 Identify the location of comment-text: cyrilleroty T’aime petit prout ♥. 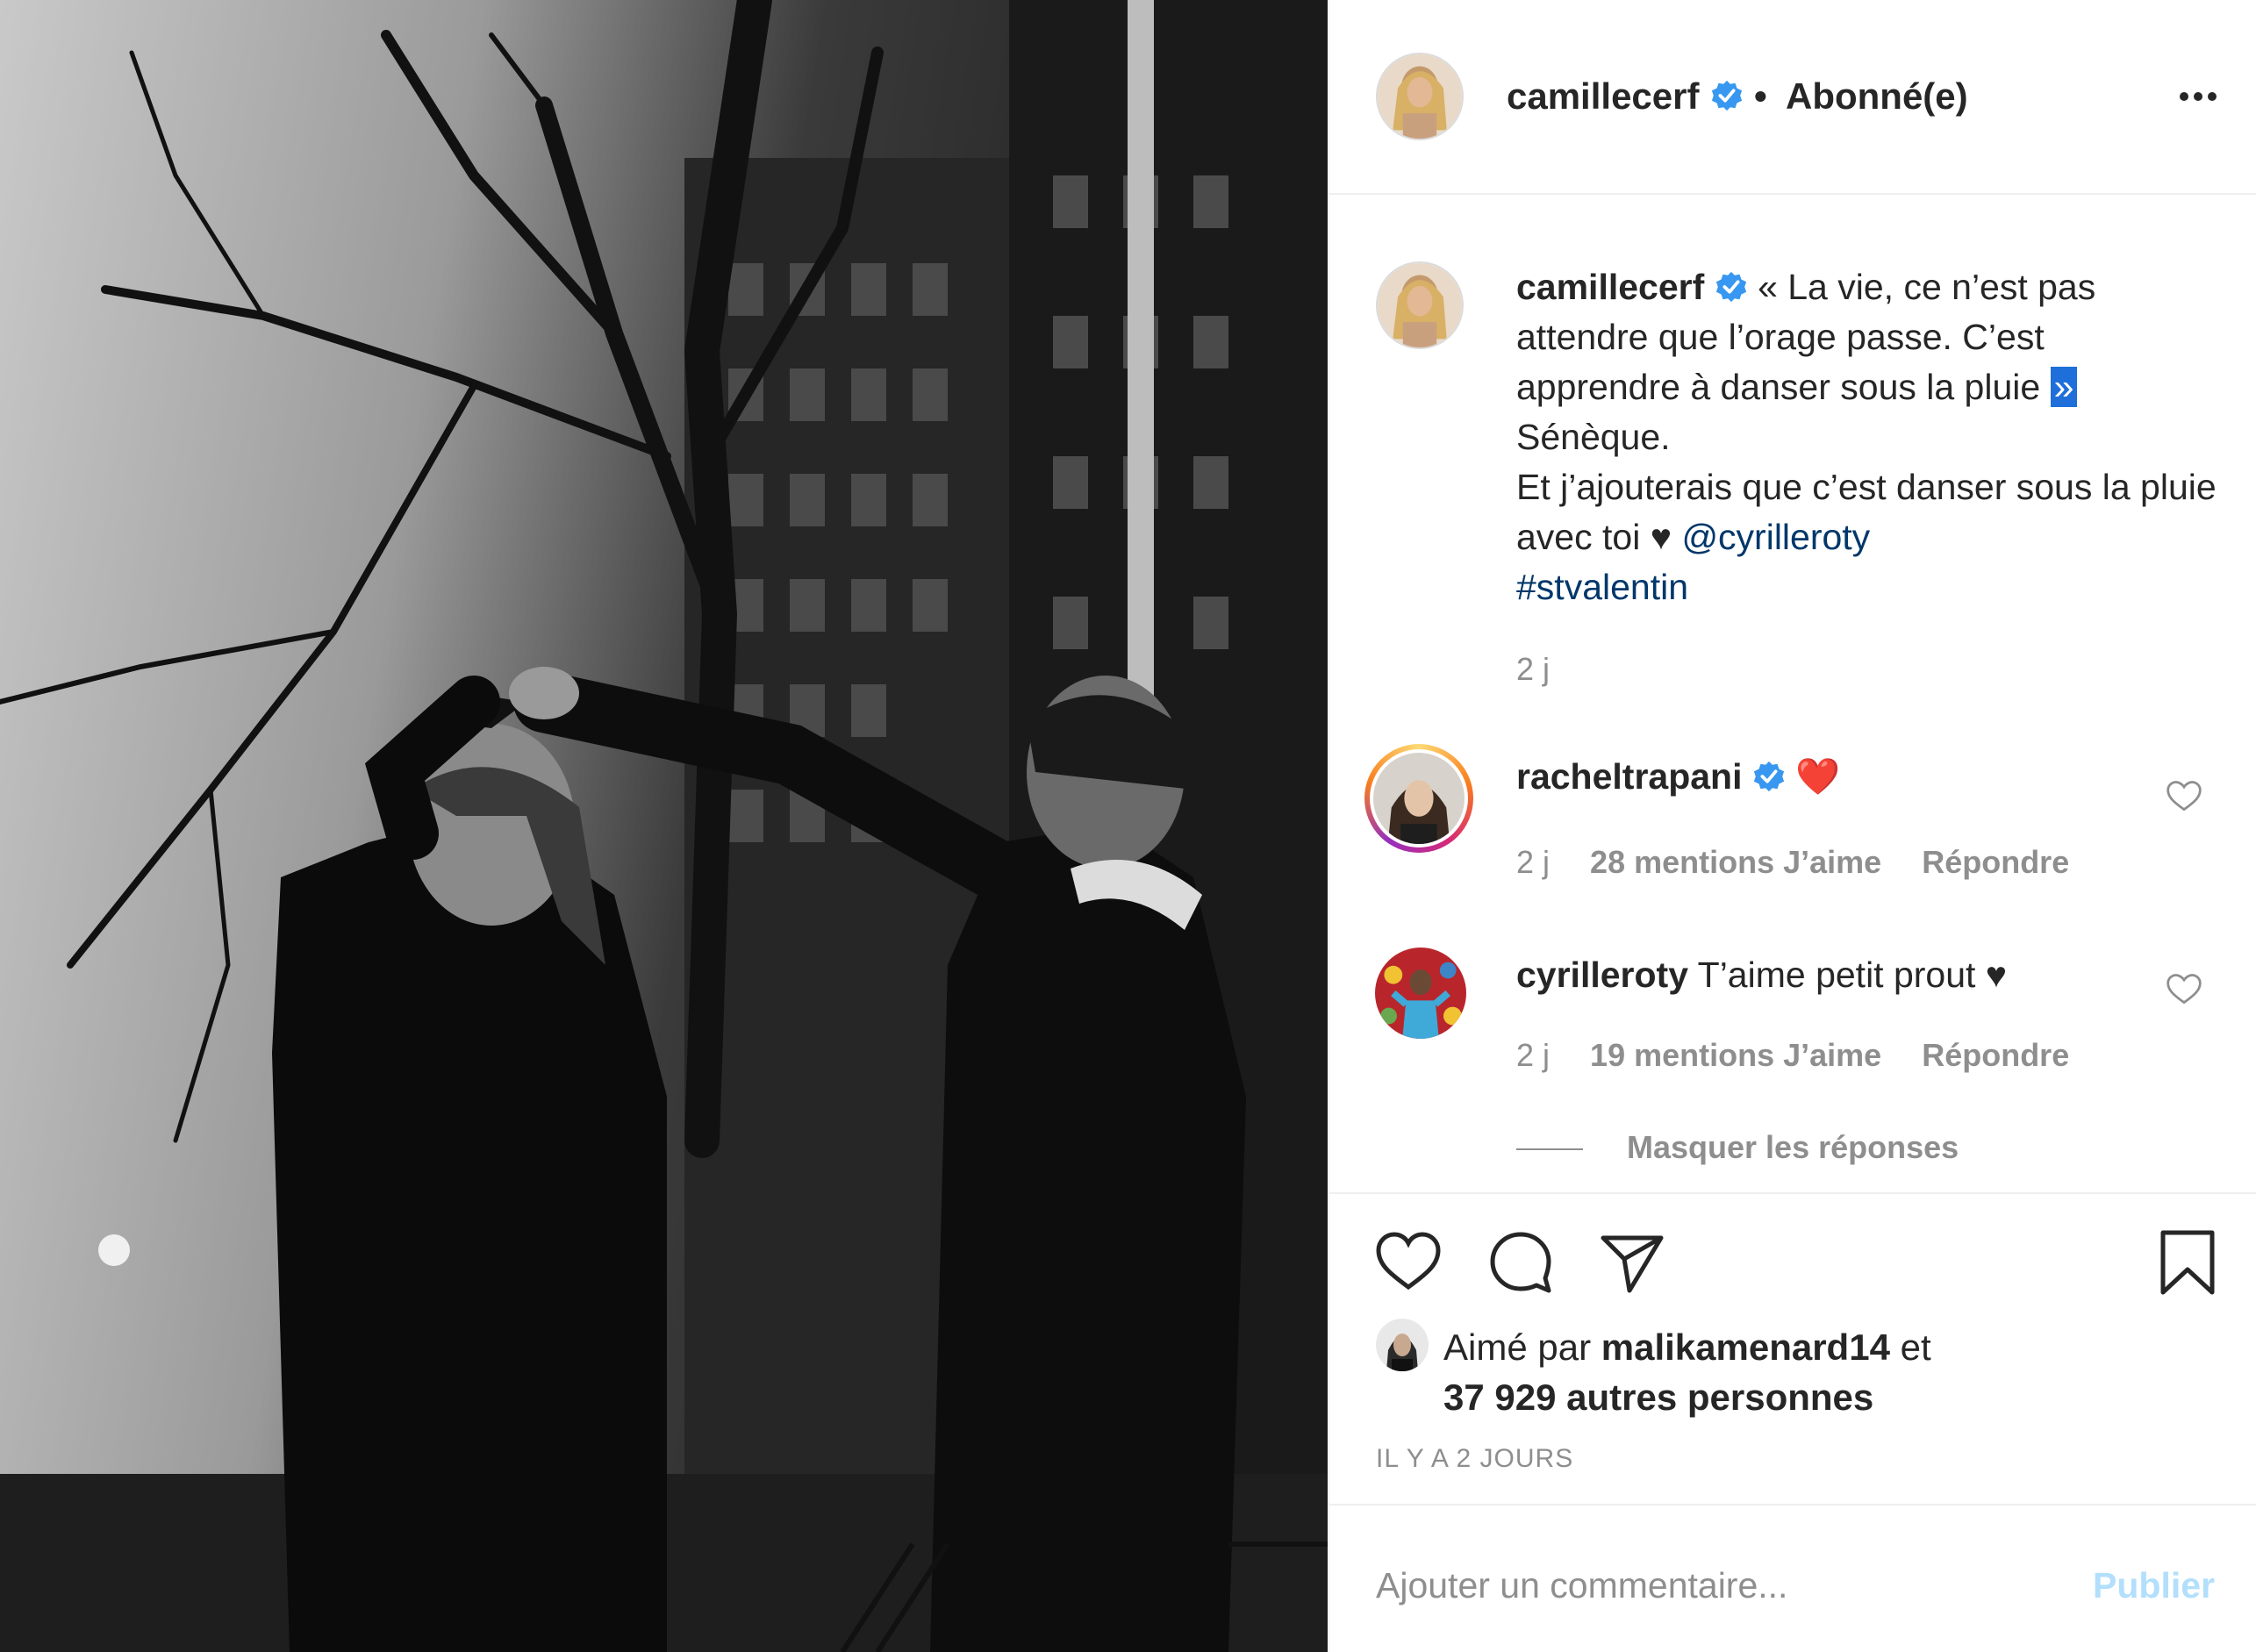
(1761, 975).